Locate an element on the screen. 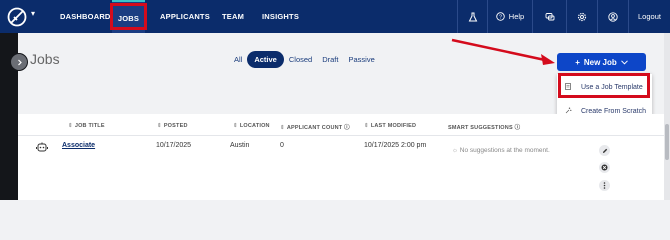 The image size is (670, 240). edit-button is located at coordinates (604, 150).